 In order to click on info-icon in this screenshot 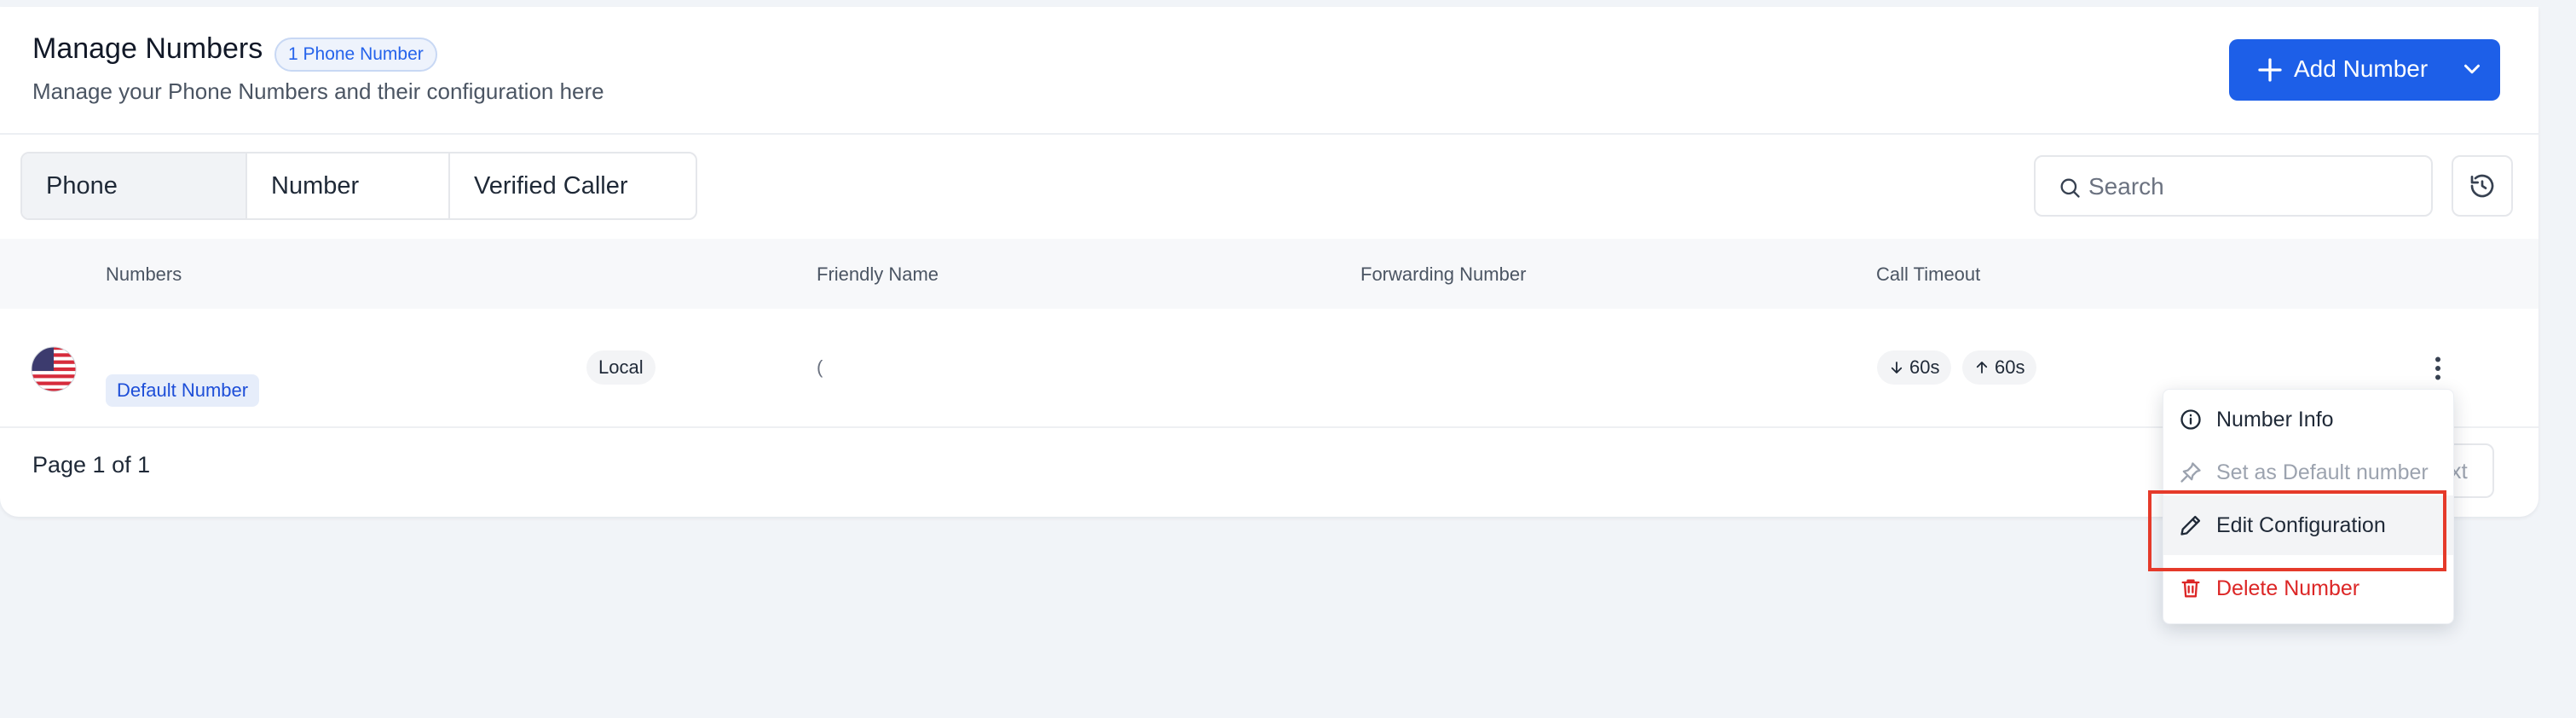, I will do `click(2190, 419)`.